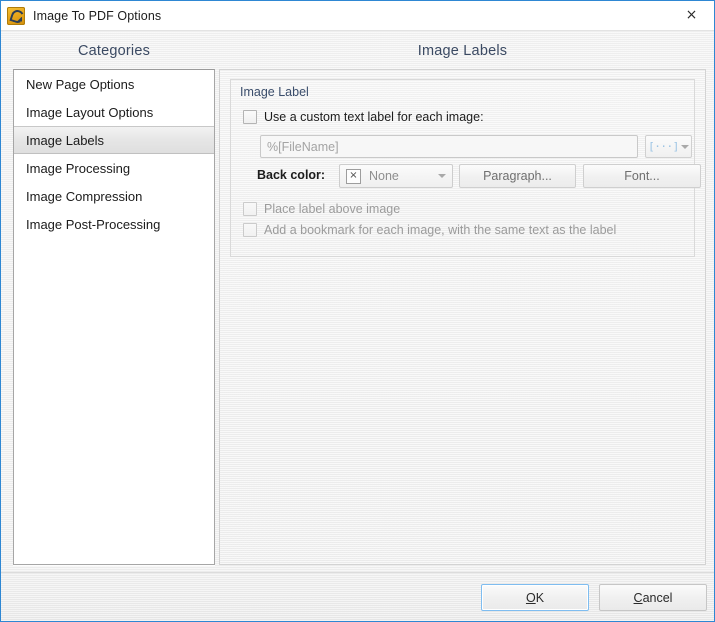 Image resolution: width=715 pixels, height=622 pixels. Describe the element at coordinates (663, 146) in the screenshot. I see `macro-icon: [···]` at that location.